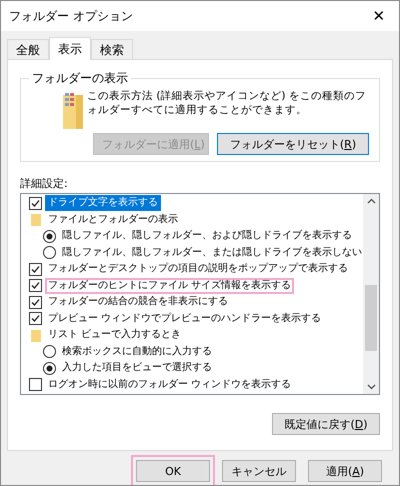 This screenshot has width=400, height=486. Describe the element at coordinates (112, 49) in the screenshot. I see `tab: 検索` at that location.